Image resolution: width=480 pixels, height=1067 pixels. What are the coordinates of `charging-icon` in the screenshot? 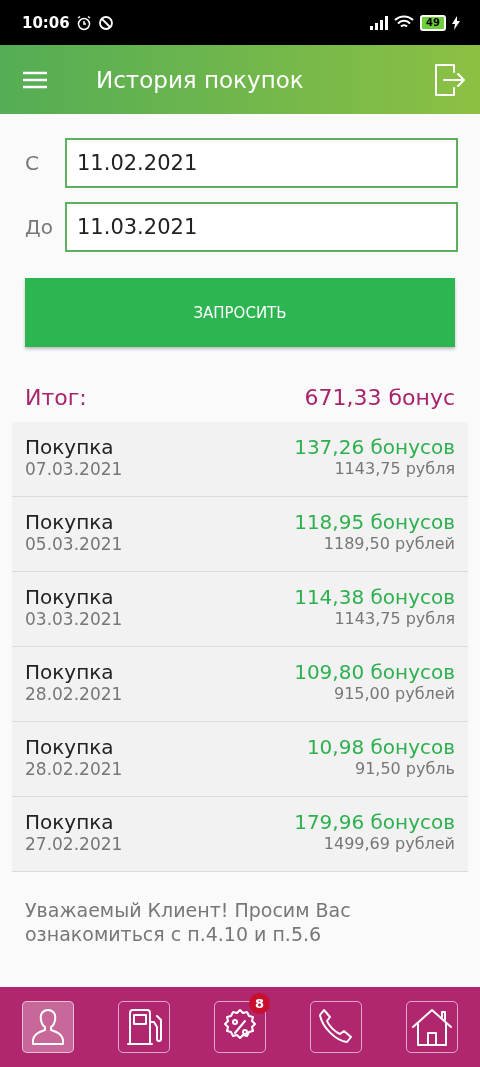 It's located at (456, 22).